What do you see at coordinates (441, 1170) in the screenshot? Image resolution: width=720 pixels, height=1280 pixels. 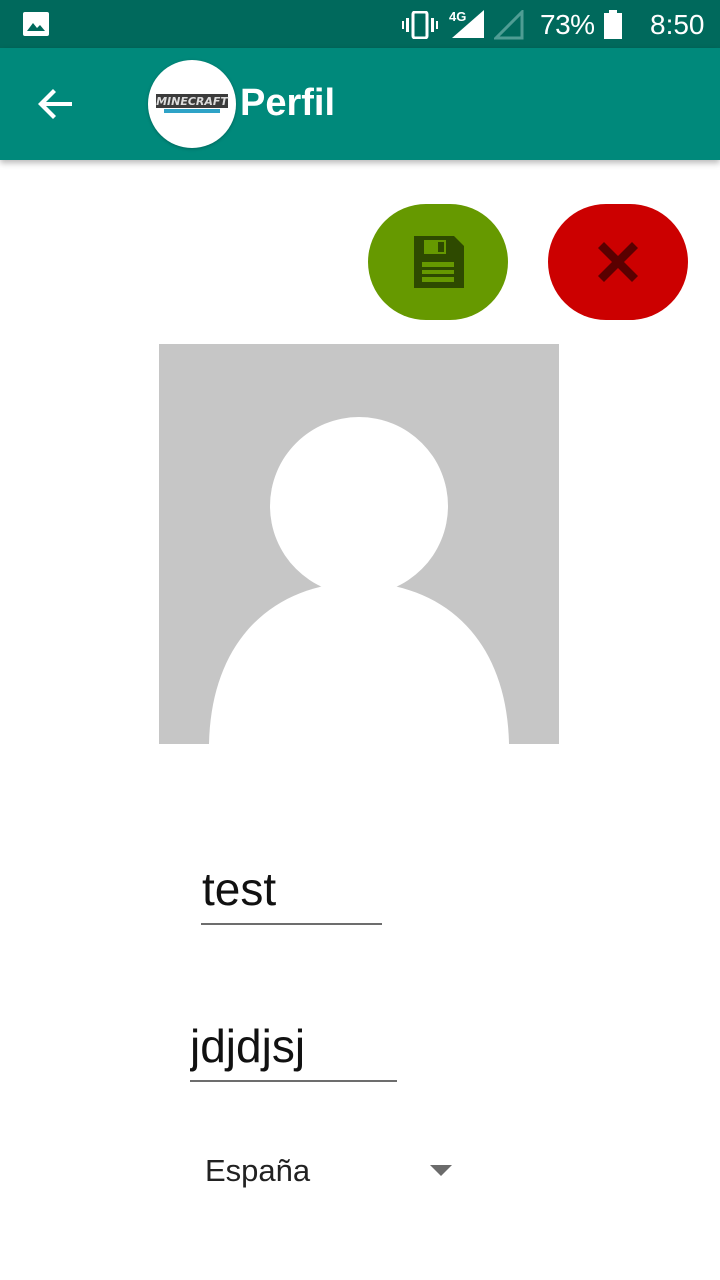 I see `dropdown-arrow-icon` at bounding box center [441, 1170].